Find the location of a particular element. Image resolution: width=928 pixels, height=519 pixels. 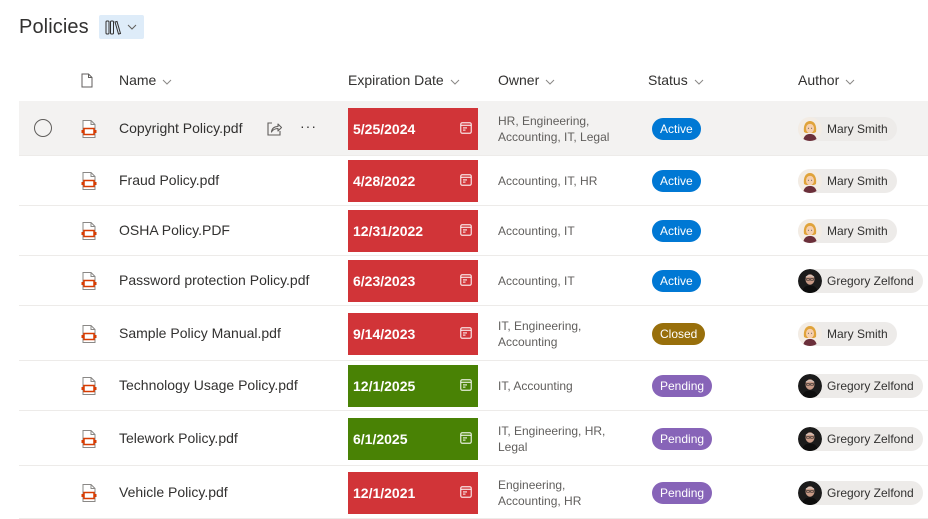

expiration-date-cell: 9/14/2023 is located at coordinates (413, 333).